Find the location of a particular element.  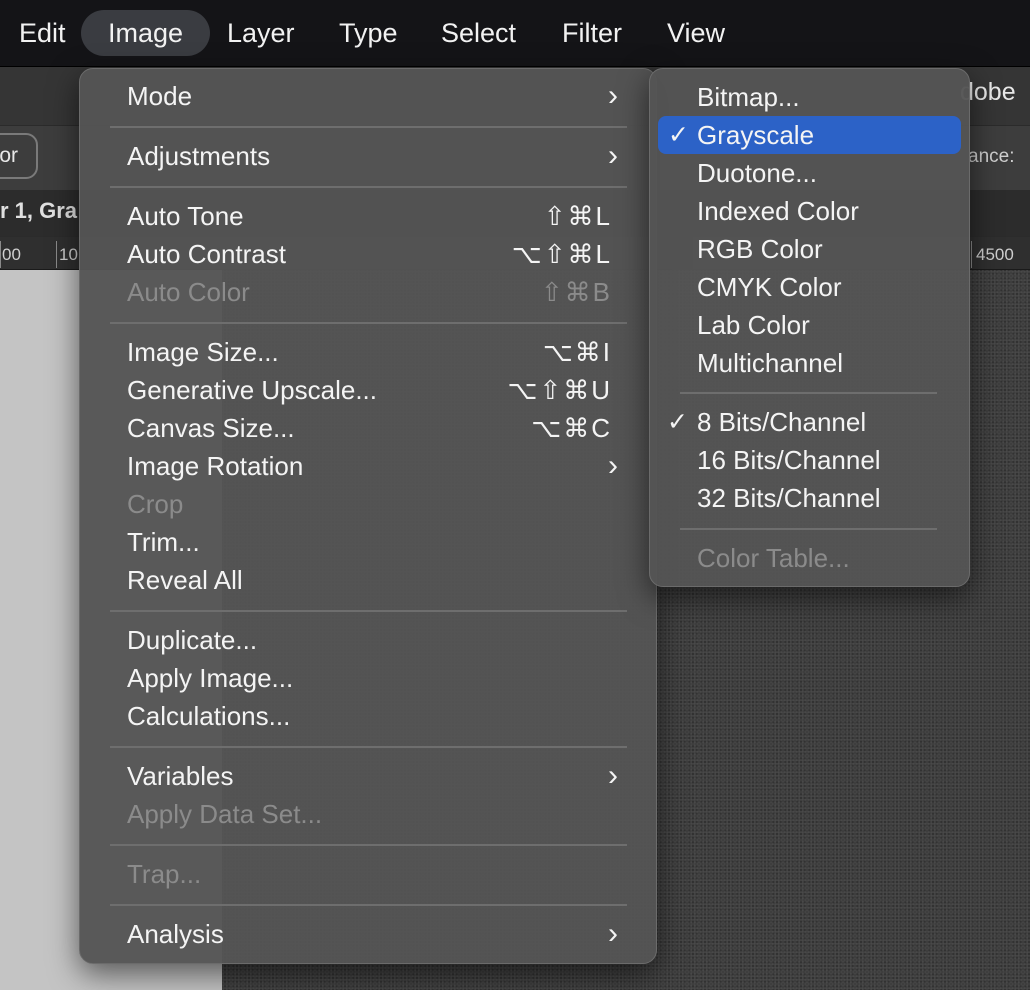

menu-item-canvas-size: Canvas Size... ⌥⌘C is located at coordinates (368, 428).